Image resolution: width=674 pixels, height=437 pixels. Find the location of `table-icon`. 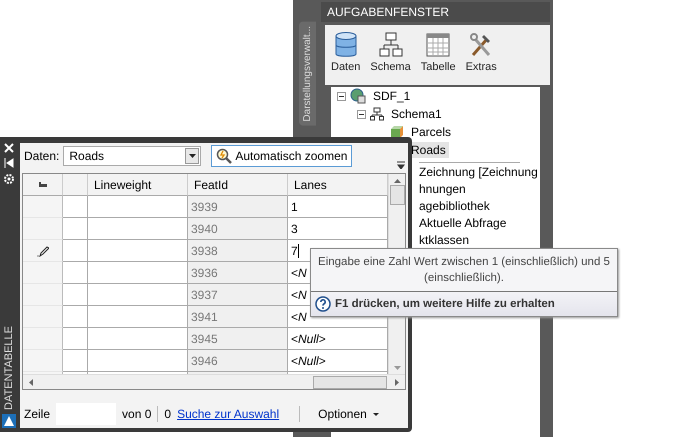

table-icon is located at coordinates (438, 45).